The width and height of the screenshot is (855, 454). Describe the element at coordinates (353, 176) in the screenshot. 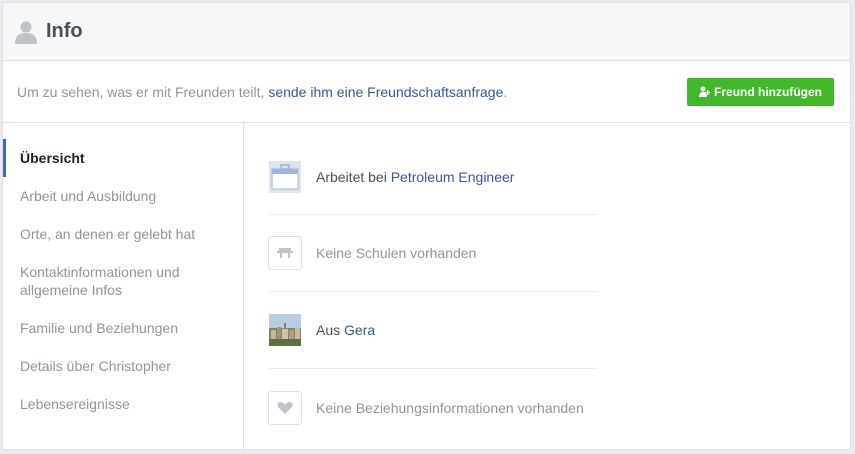

I see `work-prefix: Arbeitet bei` at that location.